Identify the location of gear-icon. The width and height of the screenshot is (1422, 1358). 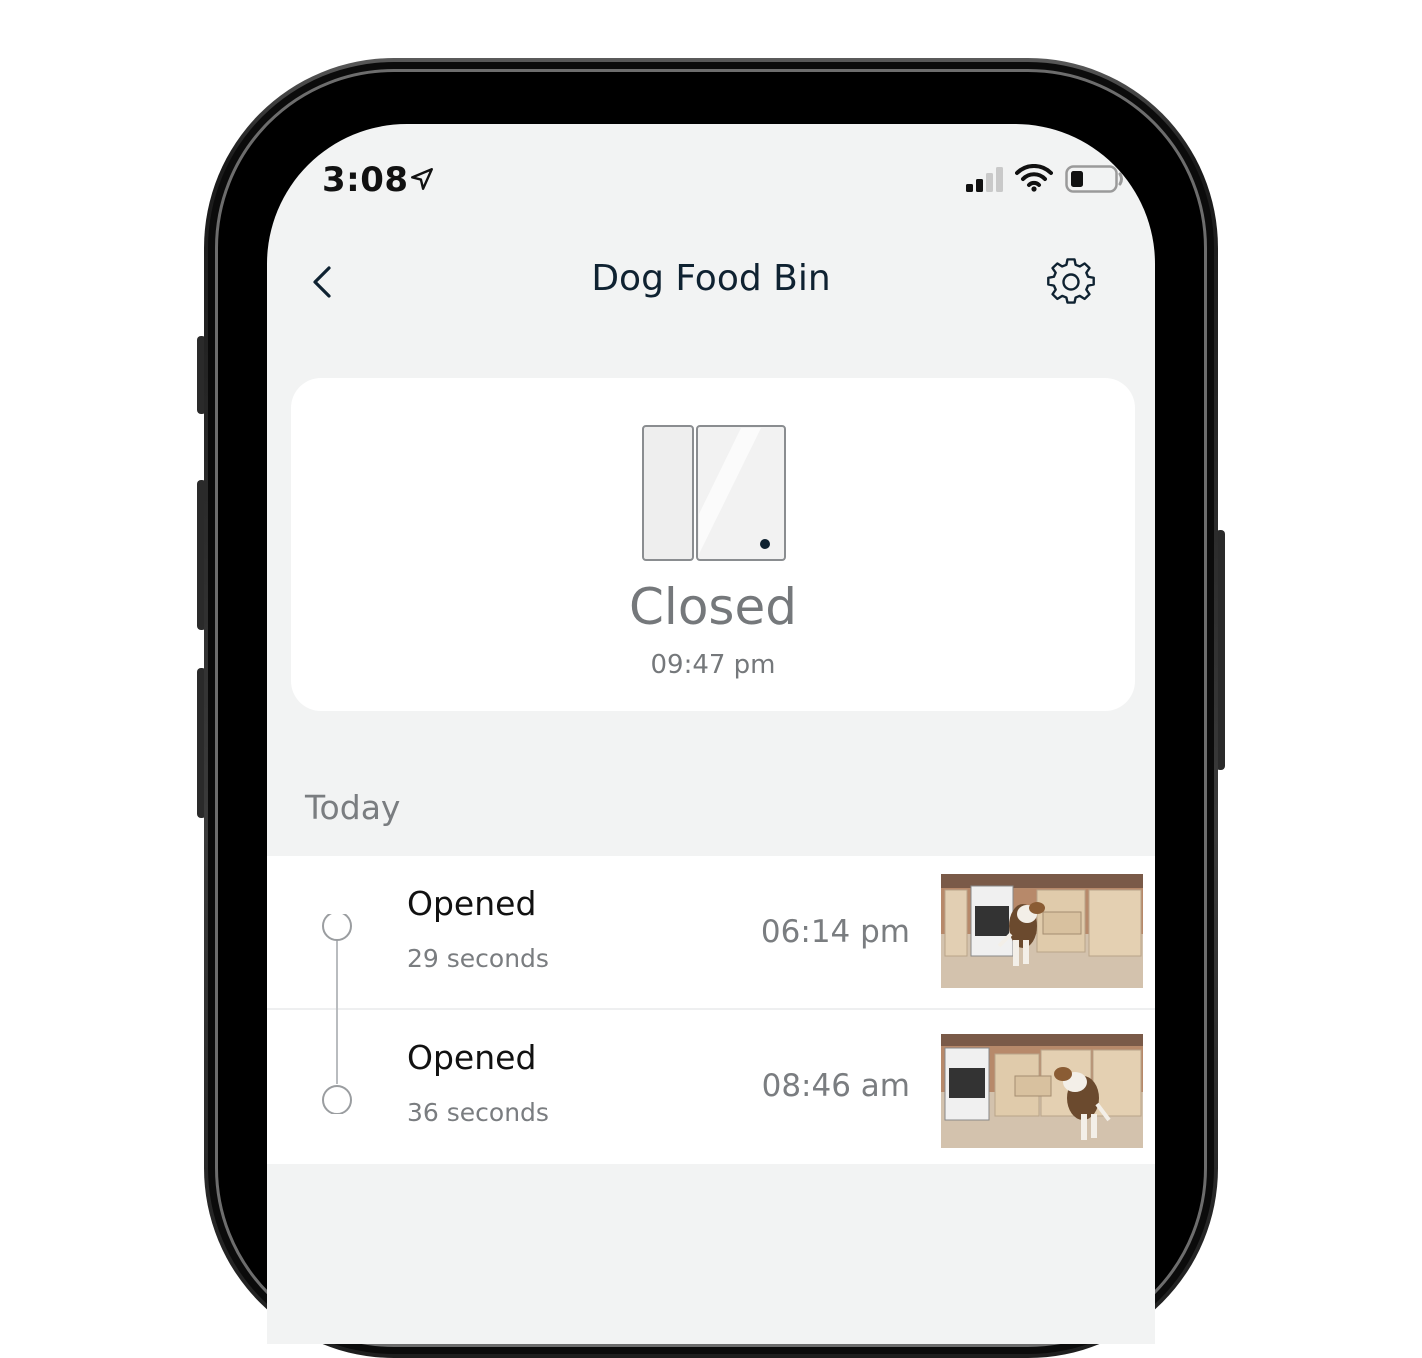
(1071, 282).